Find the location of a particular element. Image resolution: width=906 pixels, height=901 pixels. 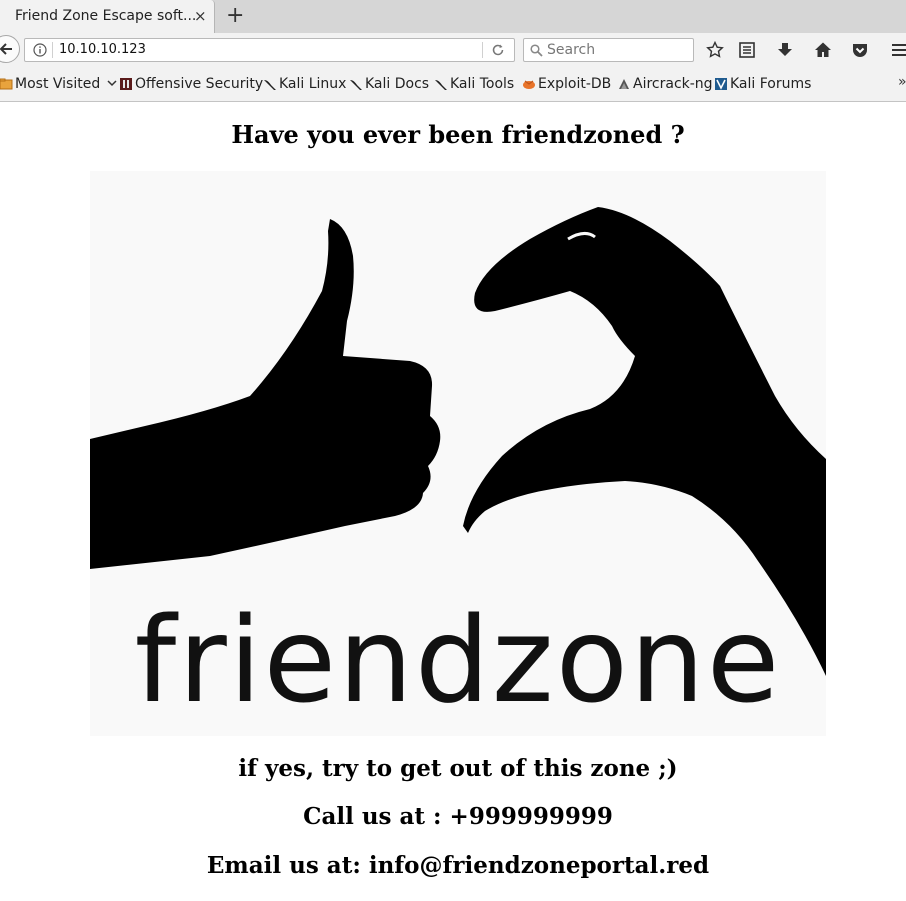

navigation-bar: 10.10.10.123 Search is located at coordinates (453, 49).